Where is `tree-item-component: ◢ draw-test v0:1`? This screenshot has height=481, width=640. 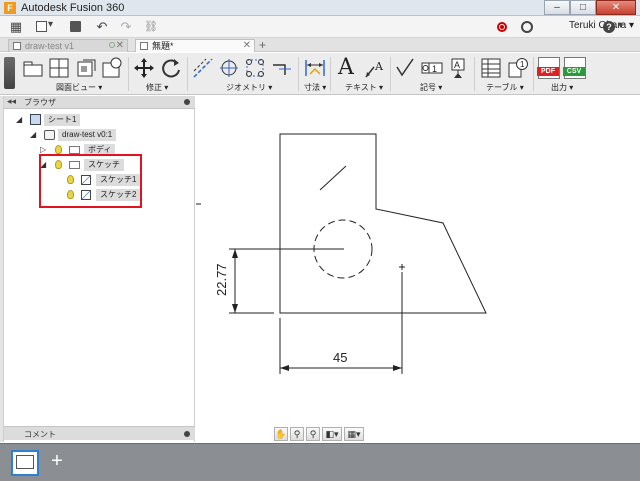 tree-item-component: ◢ draw-test v0:1 is located at coordinates (85, 135).